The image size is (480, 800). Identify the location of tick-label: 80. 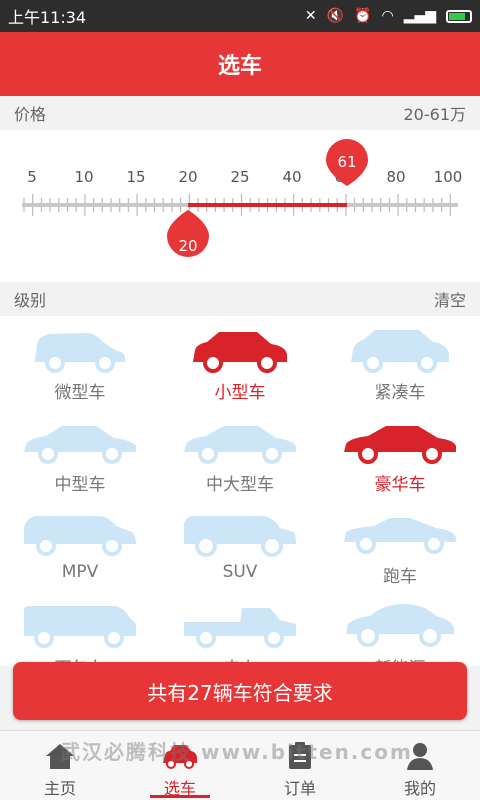
(395, 177).